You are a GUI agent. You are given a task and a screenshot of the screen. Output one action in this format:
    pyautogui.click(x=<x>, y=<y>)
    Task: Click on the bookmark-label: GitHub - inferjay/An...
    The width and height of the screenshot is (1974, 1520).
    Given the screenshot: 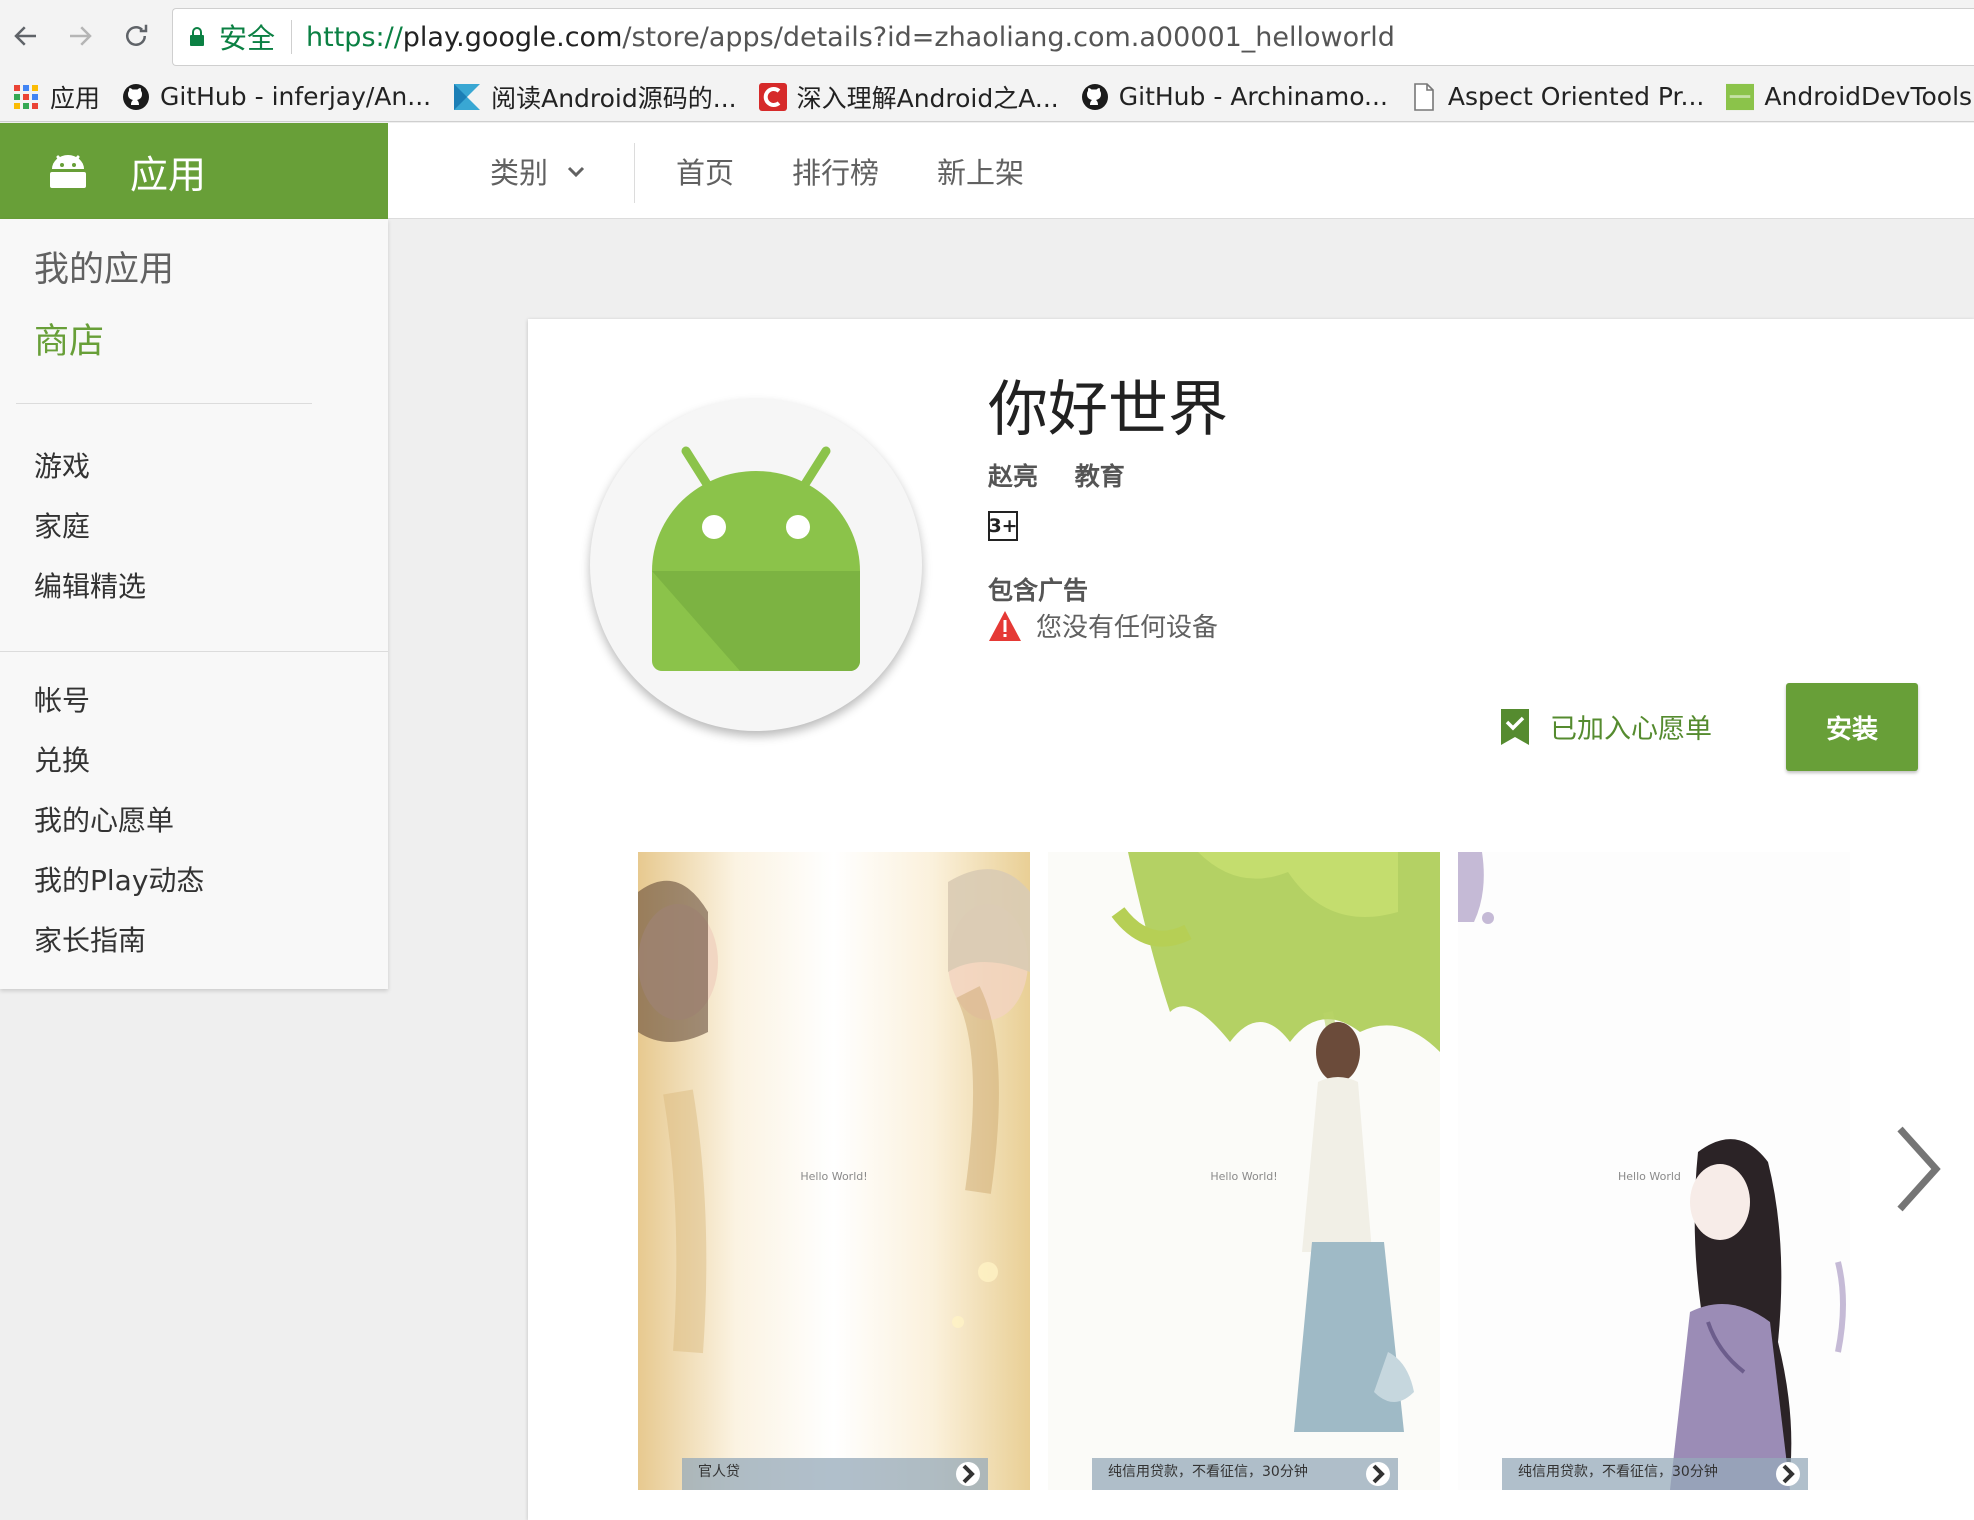 What is the action you would take?
    pyautogui.click(x=296, y=96)
    